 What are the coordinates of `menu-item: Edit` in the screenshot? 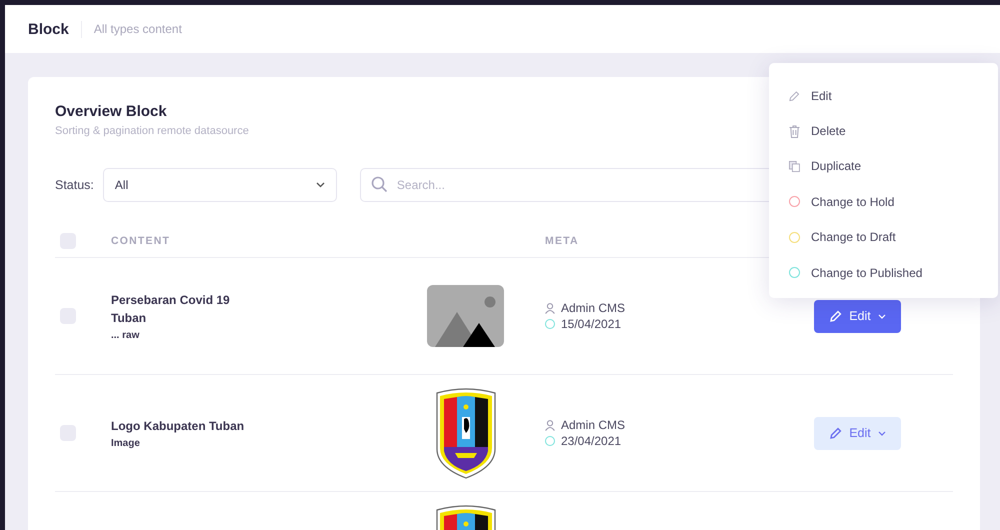 It's located at (883, 96).